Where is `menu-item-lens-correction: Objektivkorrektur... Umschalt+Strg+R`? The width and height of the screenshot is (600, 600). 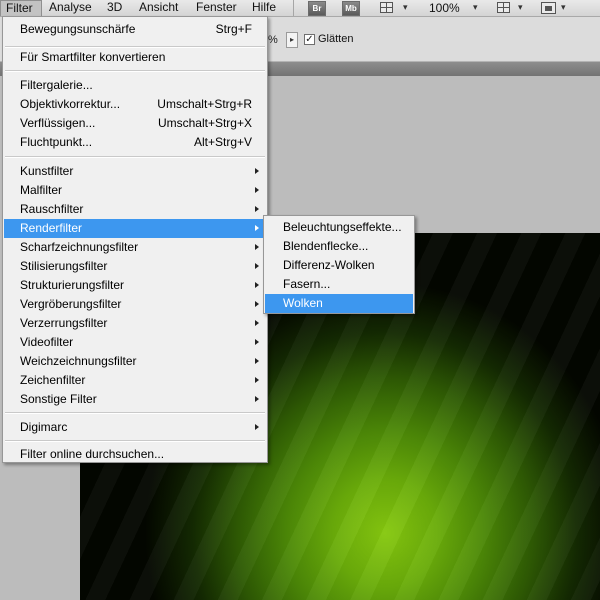 menu-item-lens-correction: Objektivkorrektur... Umschalt+Strg+R is located at coordinates (135, 104).